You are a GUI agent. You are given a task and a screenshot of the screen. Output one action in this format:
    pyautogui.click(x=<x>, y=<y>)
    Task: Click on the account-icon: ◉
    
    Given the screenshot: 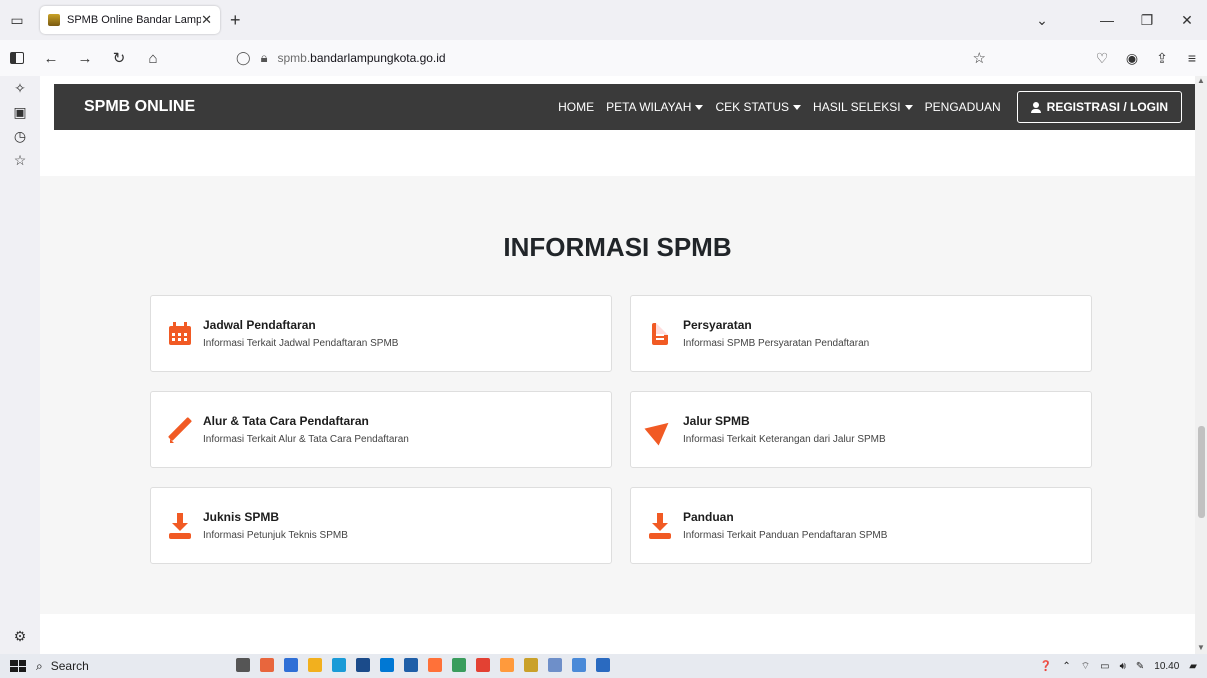 What is the action you would take?
    pyautogui.click(x=1132, y=58)
    